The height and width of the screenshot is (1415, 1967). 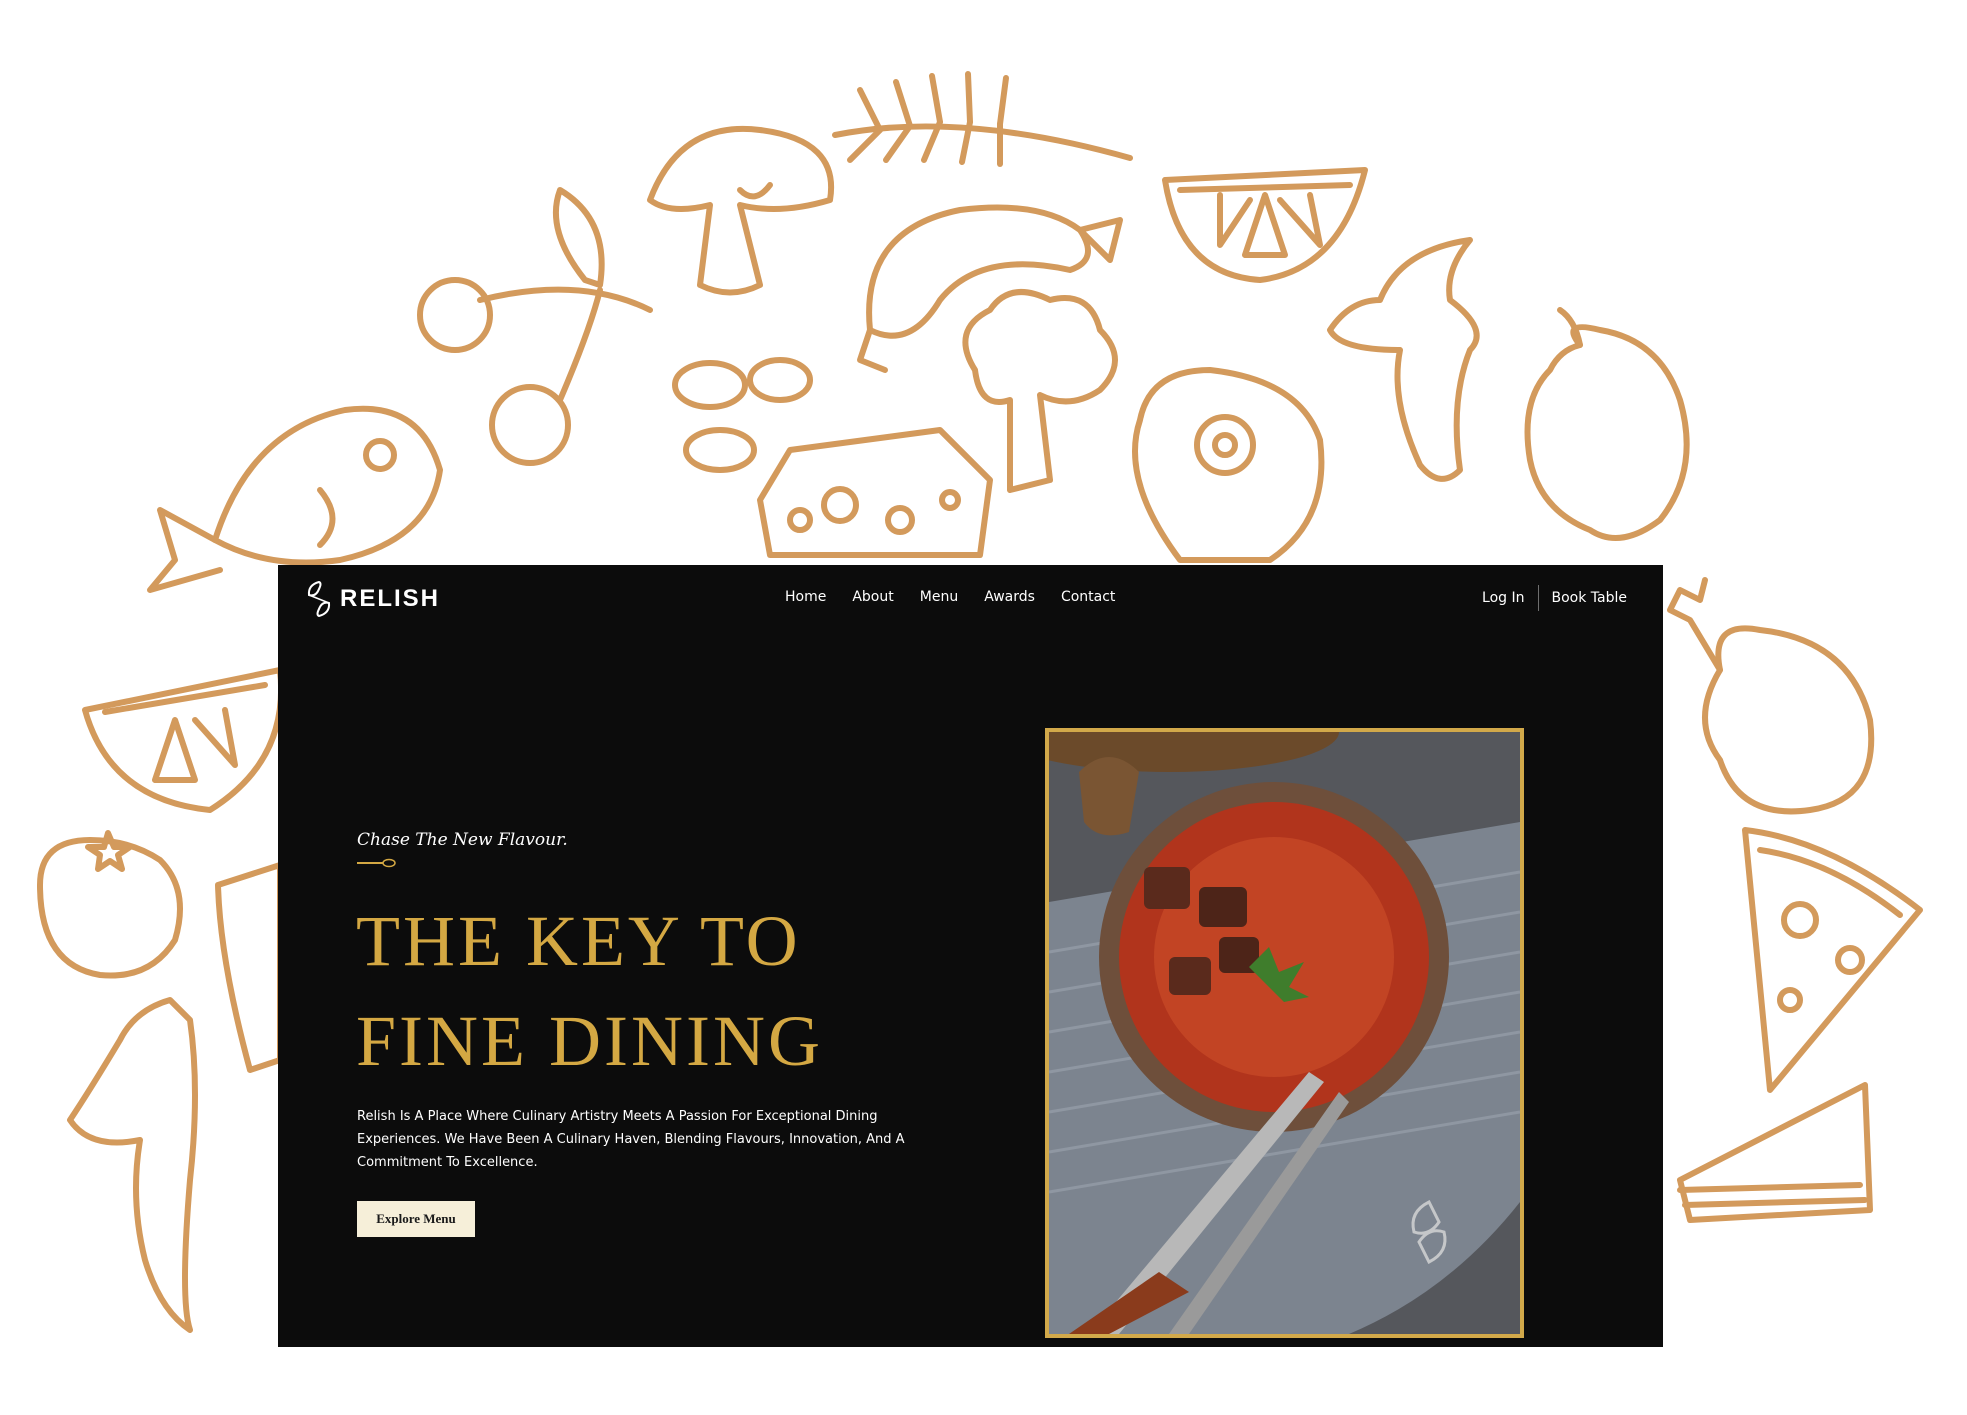 I want to click on sandwich-icon, so click(x=1775, y=1152).